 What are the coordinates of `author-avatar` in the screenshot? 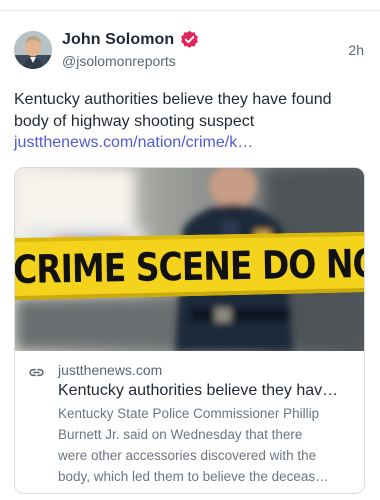 It's located at (33, 50).